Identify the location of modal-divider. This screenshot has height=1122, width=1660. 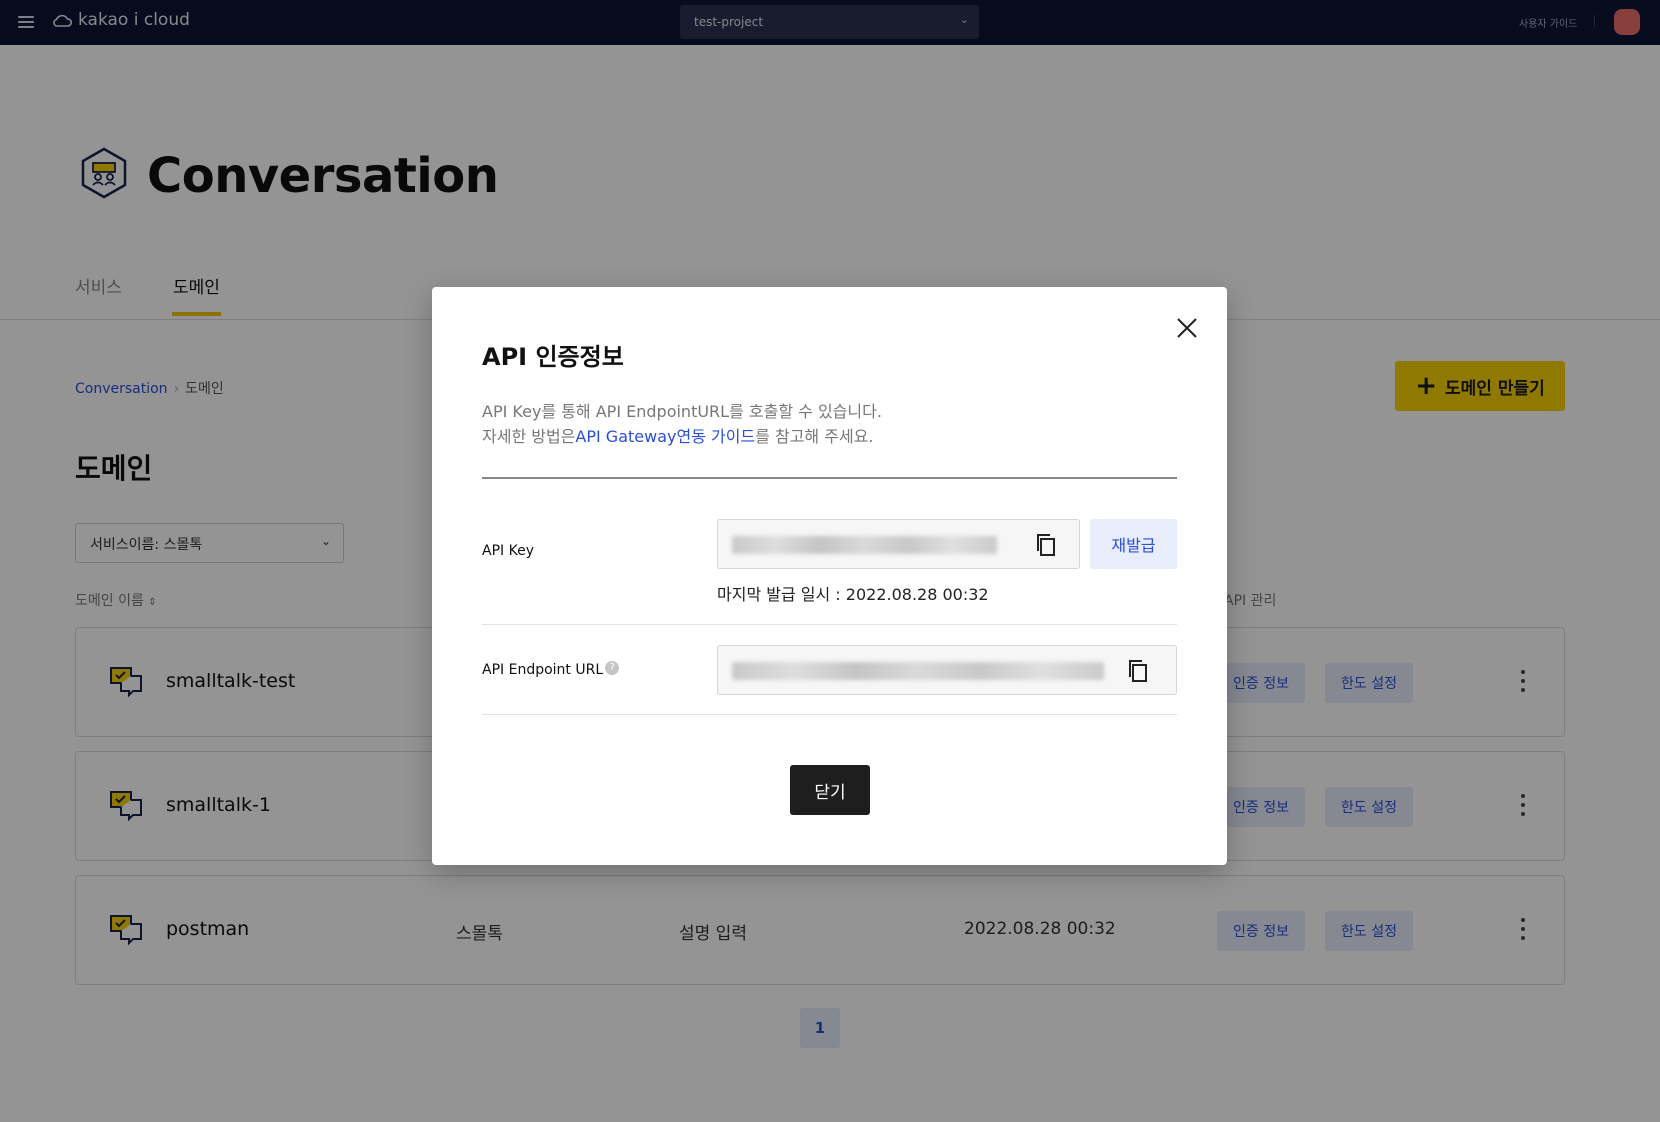
(829, 478).